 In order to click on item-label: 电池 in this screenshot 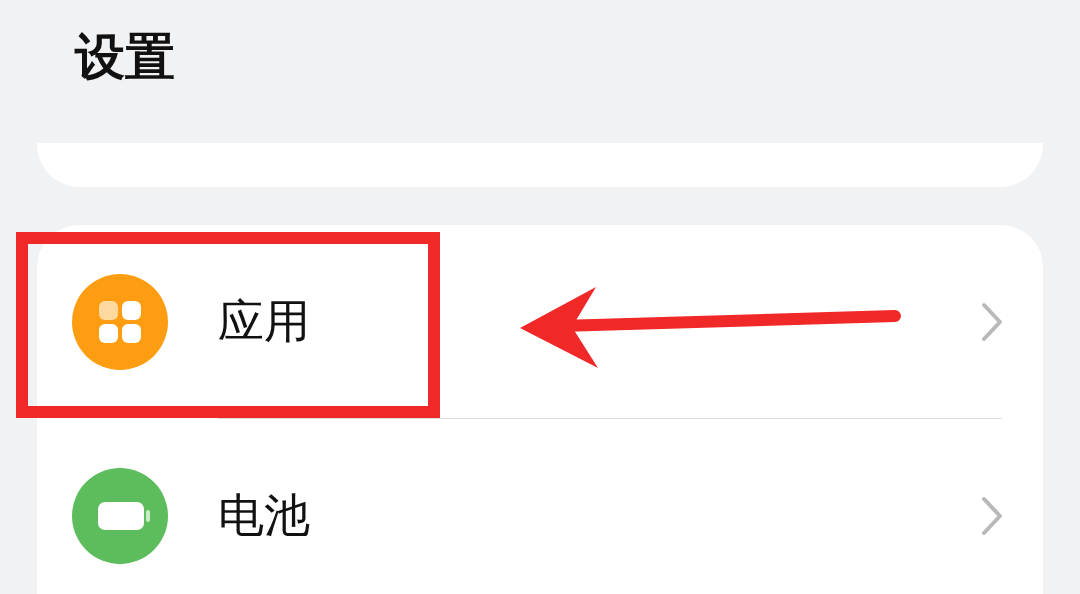, I will do `click(264, 515)`.